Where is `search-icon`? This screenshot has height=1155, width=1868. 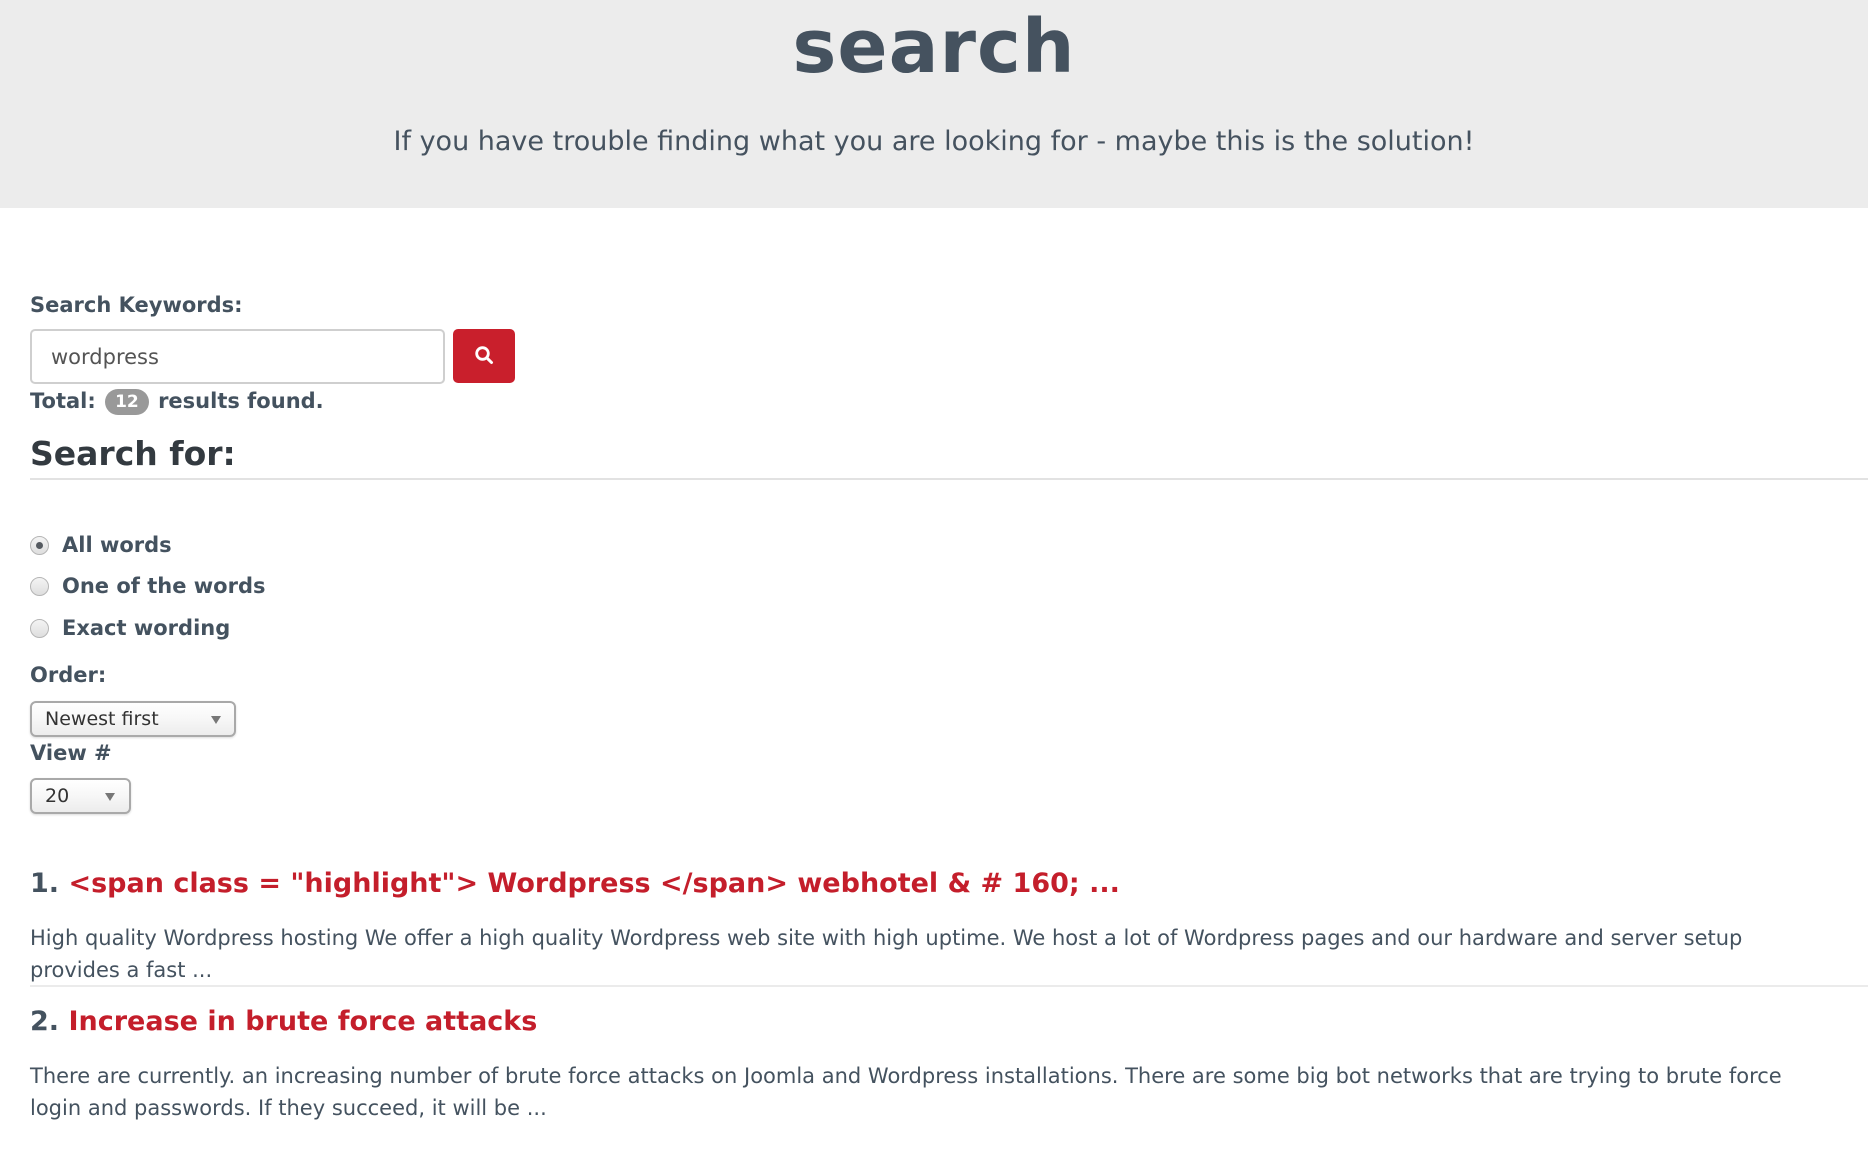 search-icon is located at coordinates (484, 356).